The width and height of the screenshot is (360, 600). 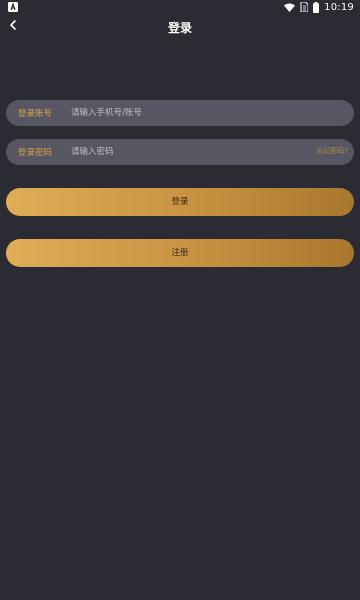 I want to click on account-field: 登录账号, so click(x=180, y=113).